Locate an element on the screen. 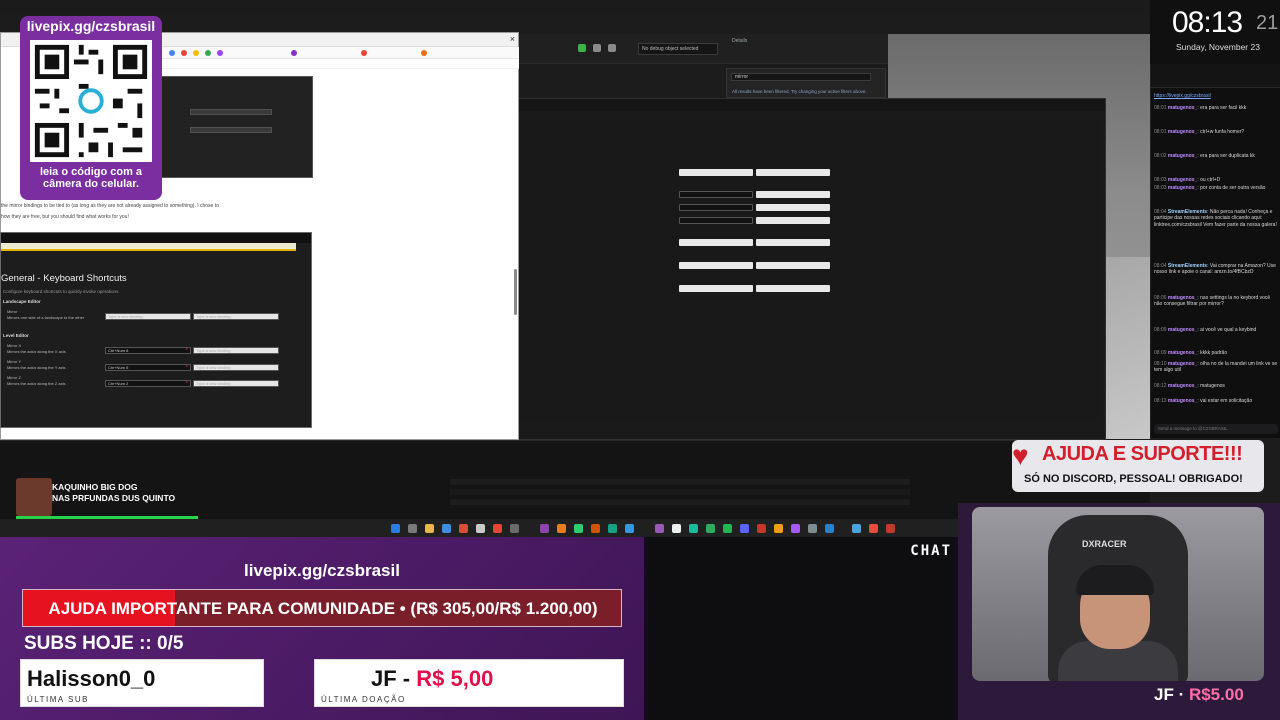  clear-binding-icon: × is located at coordinates (186, 383).